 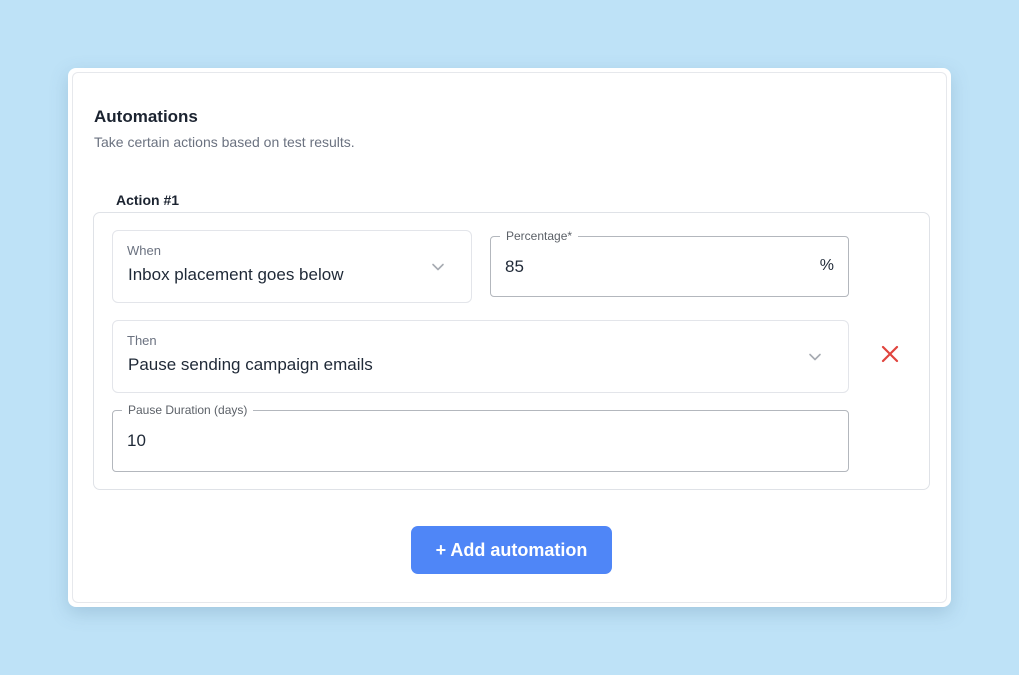 What do you see at coordinates (890, 354) in the screenshot?
I see `close-icon` at bounding box center [890, 354].